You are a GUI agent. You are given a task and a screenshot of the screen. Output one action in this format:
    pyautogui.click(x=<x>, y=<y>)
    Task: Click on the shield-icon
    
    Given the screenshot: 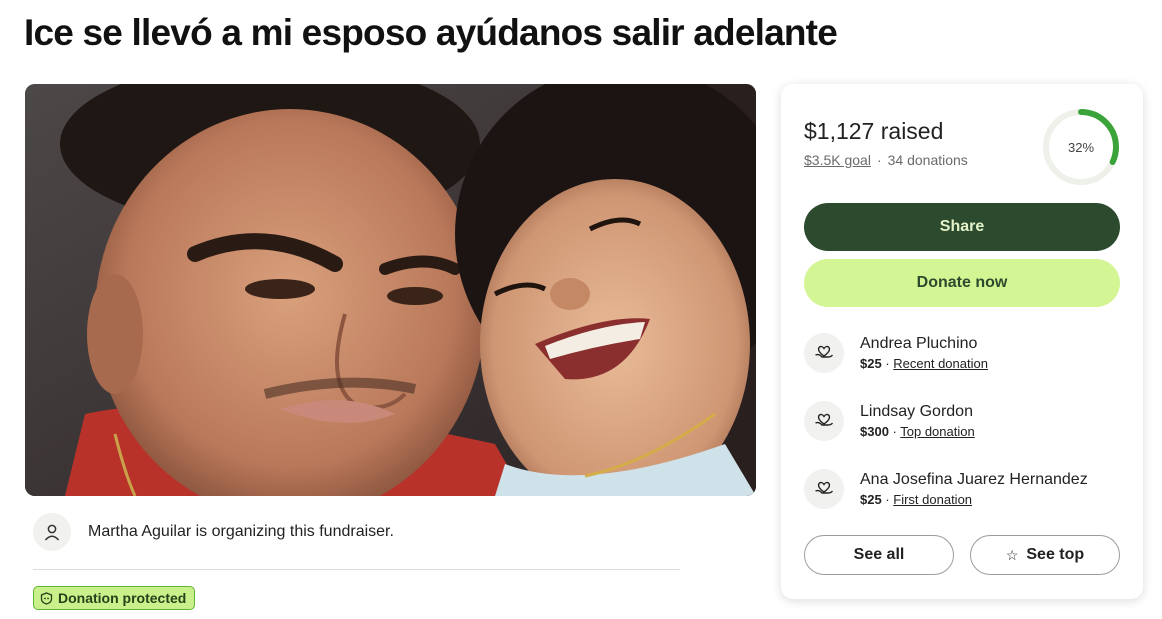 What is the action you would take?
    pyautogui.click(x=46, y=598)
    